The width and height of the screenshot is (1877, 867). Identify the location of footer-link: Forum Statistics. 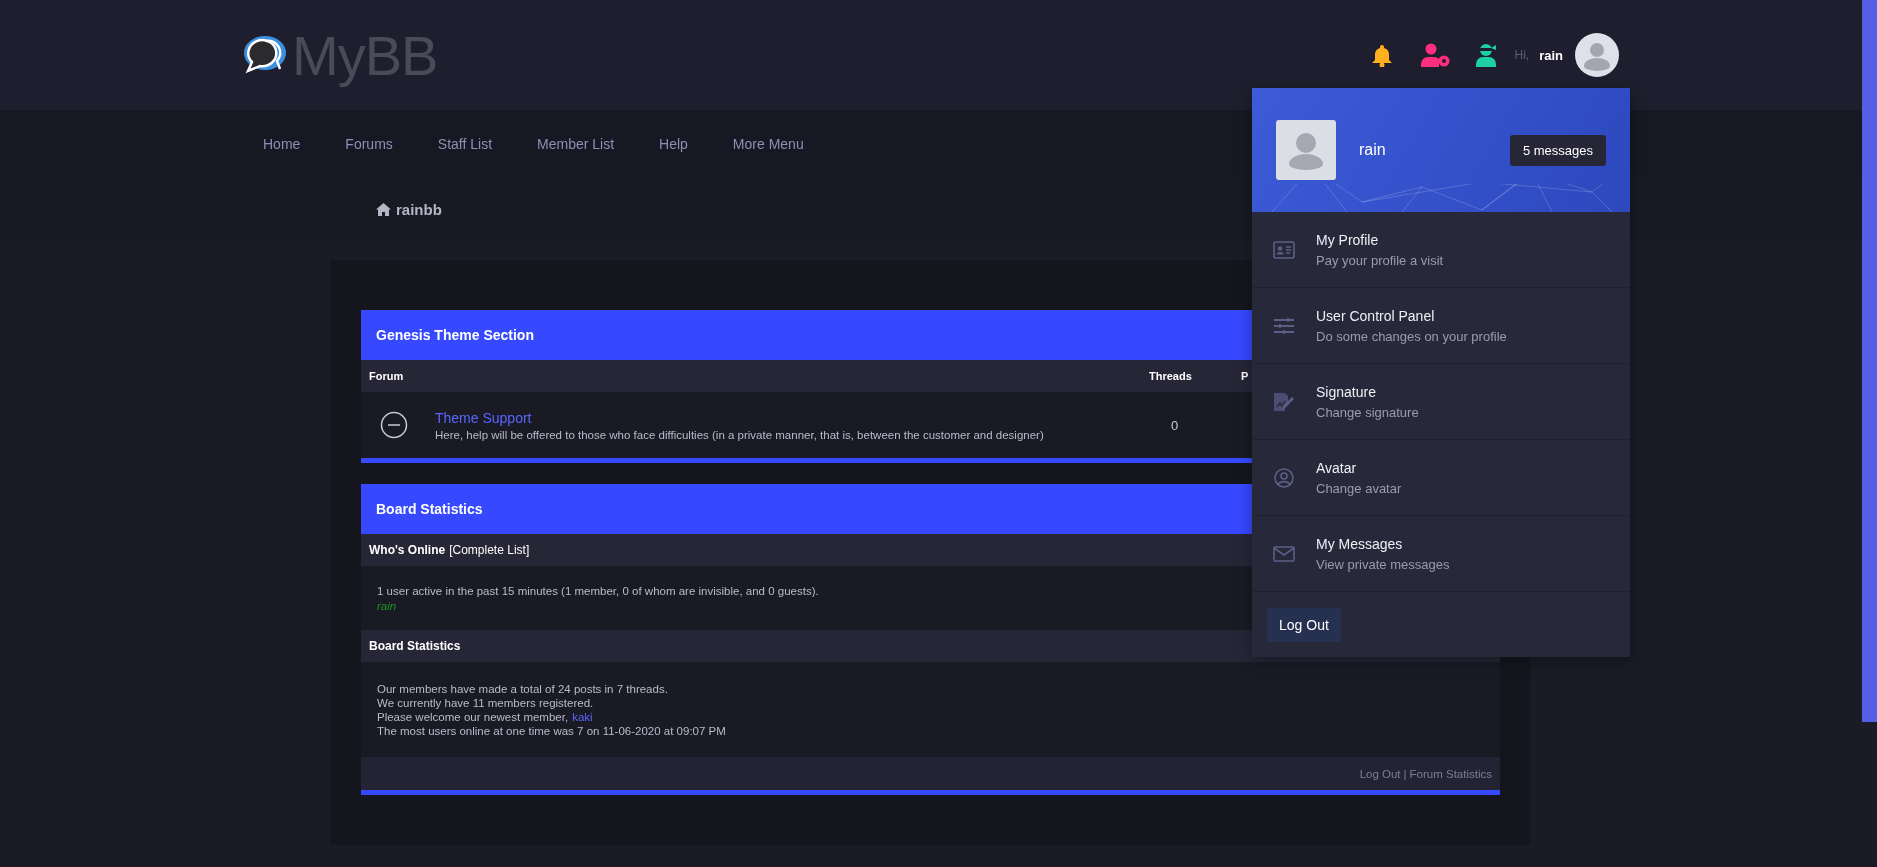
(1450, 773).